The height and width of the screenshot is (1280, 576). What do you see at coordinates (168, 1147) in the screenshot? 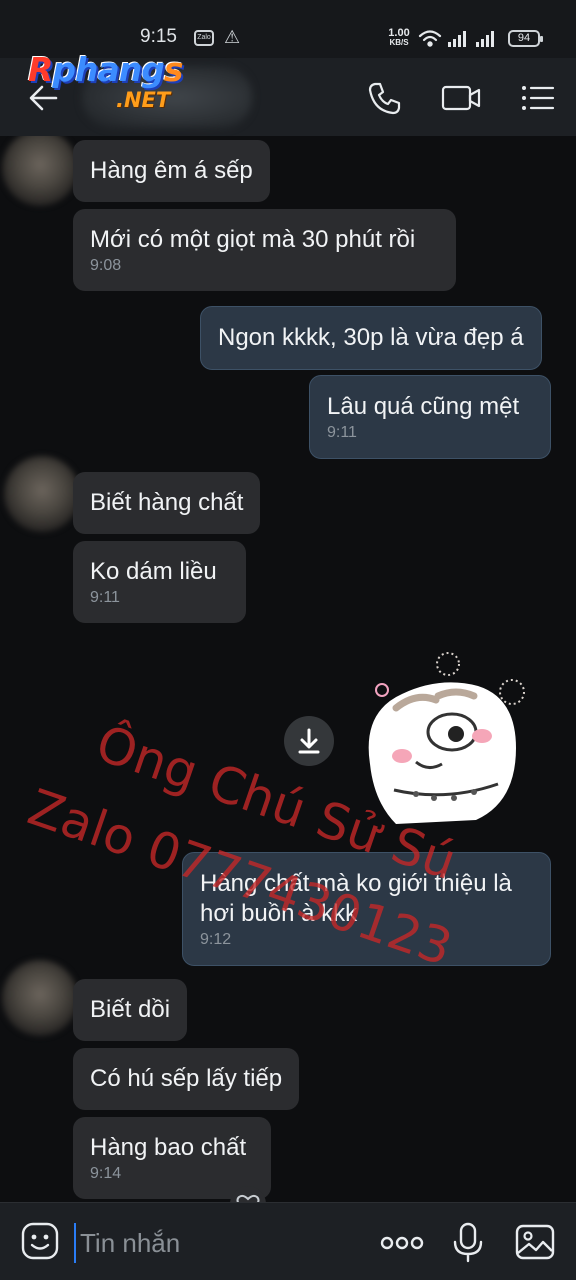
I see `message-text: Hàng bao chất` at bounding box center [168, 1147].